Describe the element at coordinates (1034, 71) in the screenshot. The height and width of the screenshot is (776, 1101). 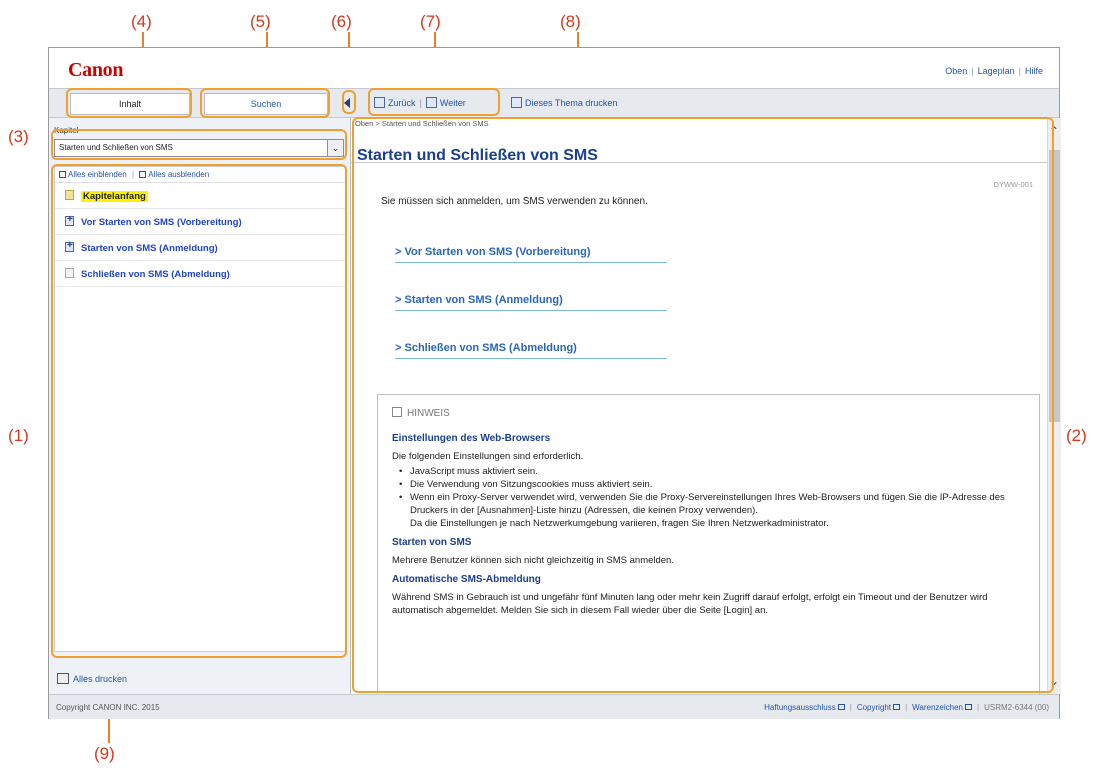
I see `top-link-hilfe: Hilfe` at that location.